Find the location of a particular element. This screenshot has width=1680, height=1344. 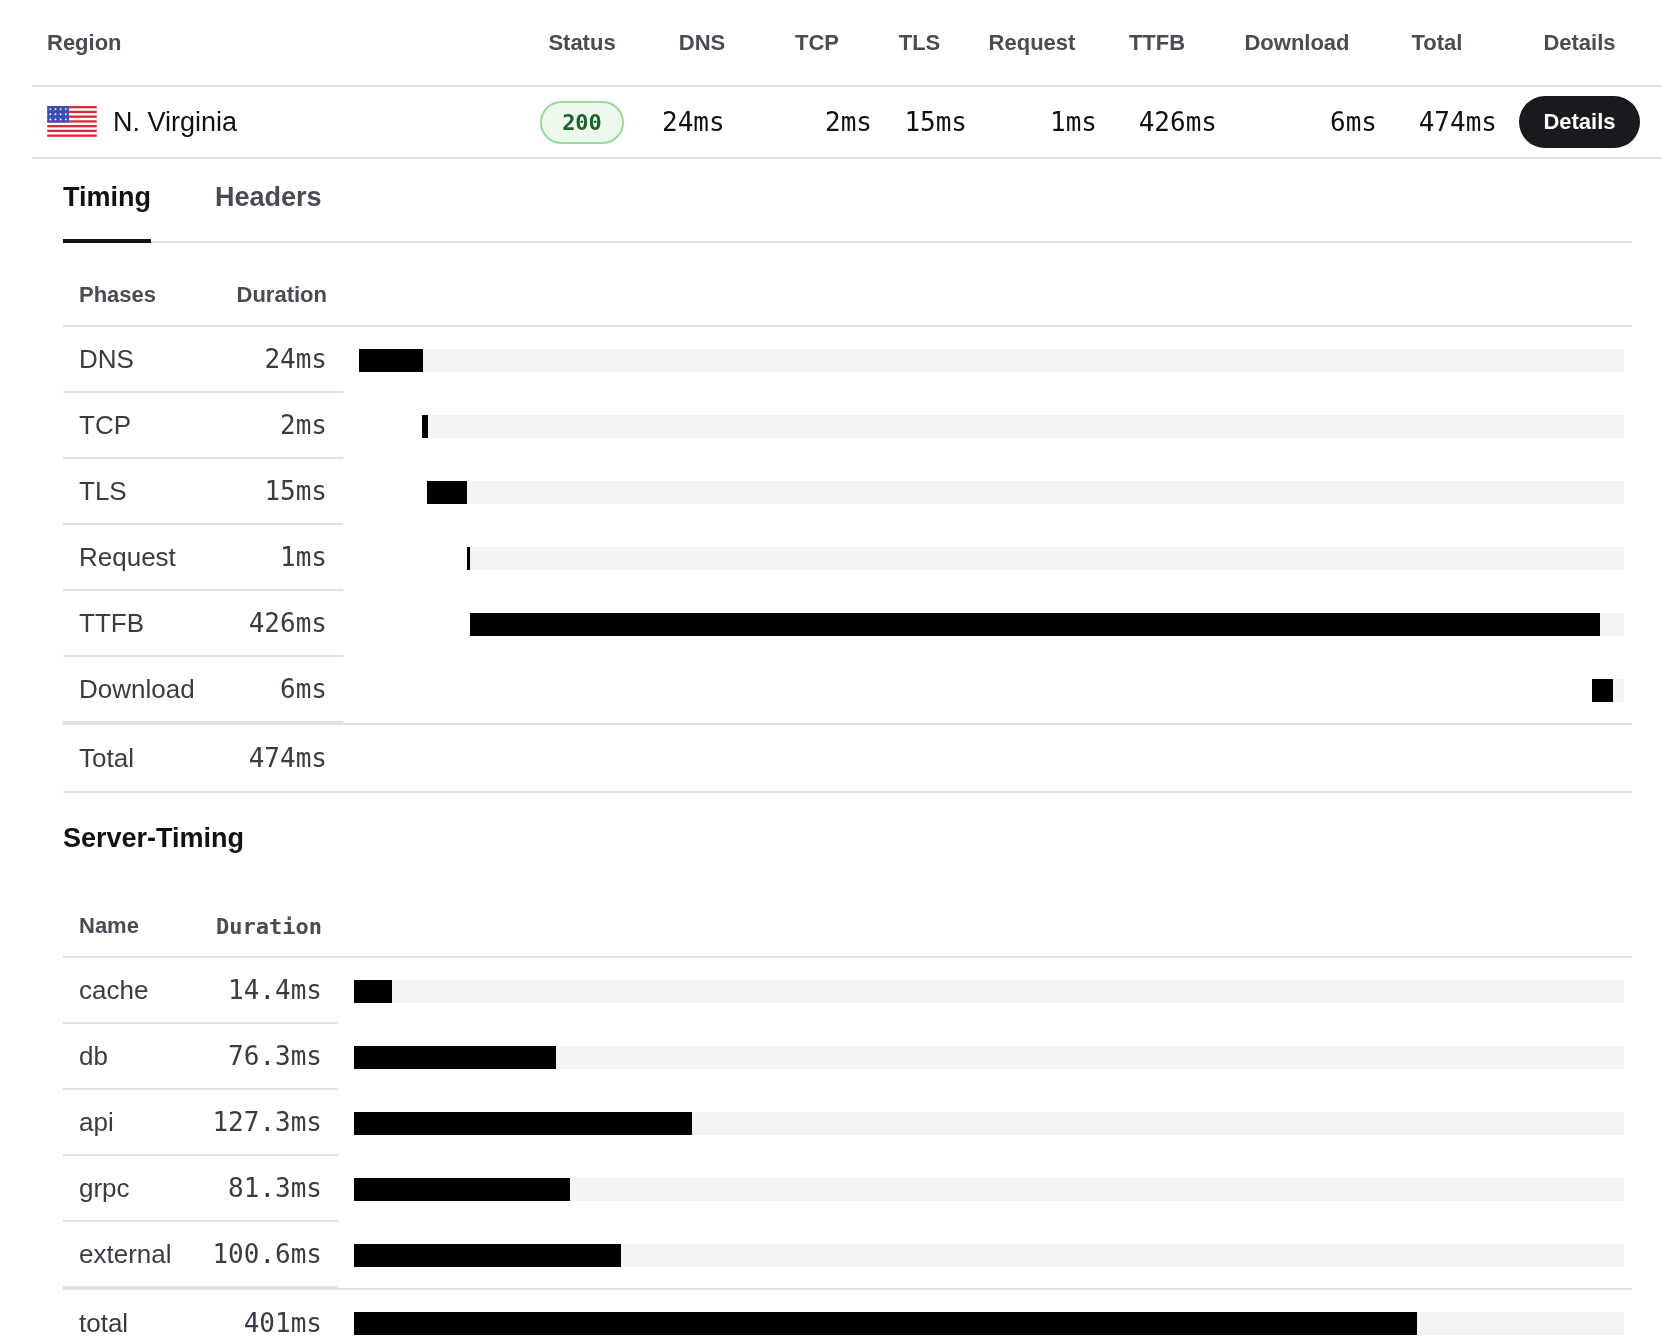

table-cell: Request is located at coordinates (138, 558).